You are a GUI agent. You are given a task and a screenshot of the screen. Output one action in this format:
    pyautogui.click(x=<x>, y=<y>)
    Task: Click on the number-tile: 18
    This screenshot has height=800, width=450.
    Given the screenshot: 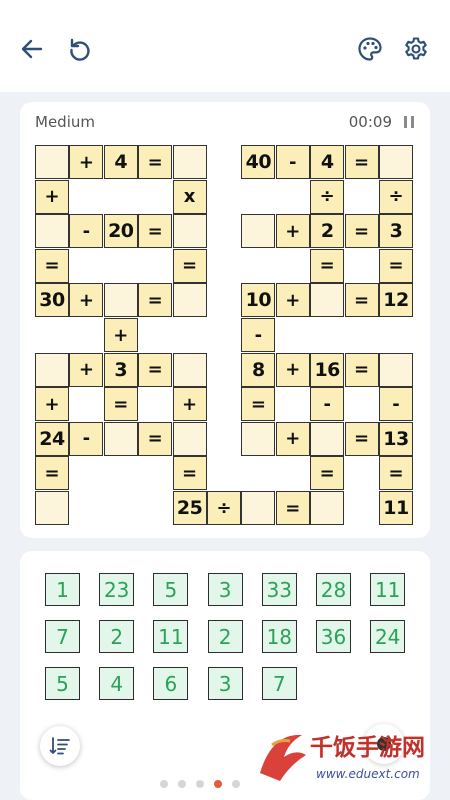 What is the action you would take?
    pyautogui.click(x=279, y=637)
    